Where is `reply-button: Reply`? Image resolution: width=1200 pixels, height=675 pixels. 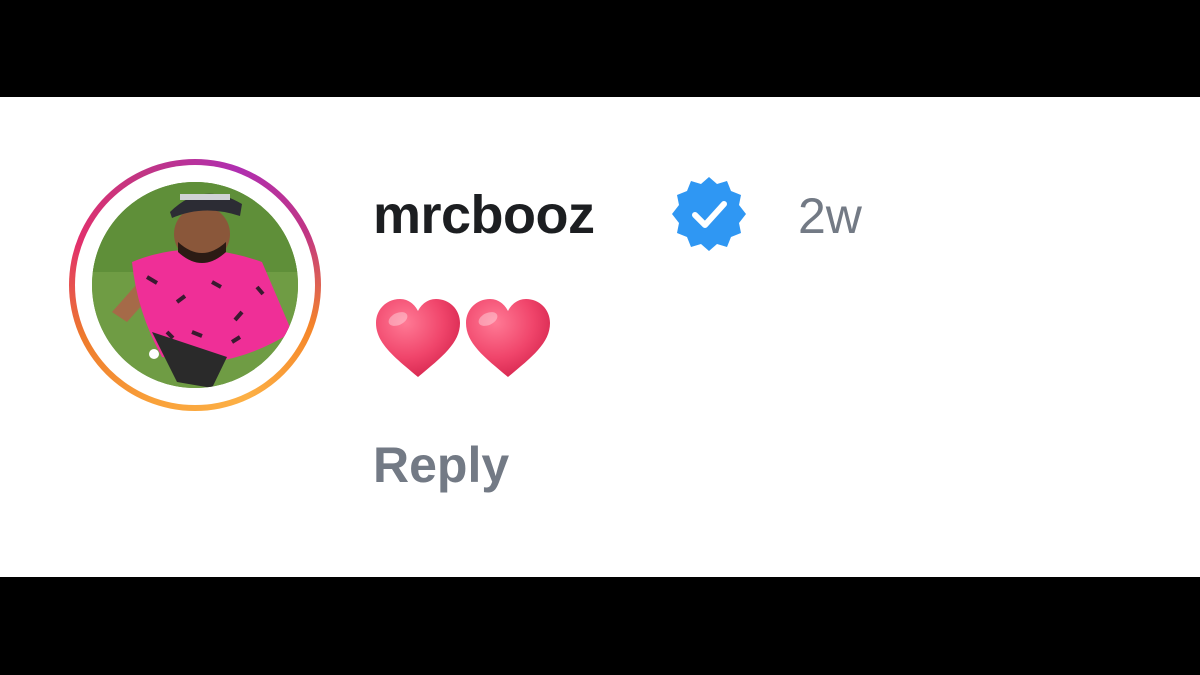
reply-button: Reply is located at coordinates (441, 465).